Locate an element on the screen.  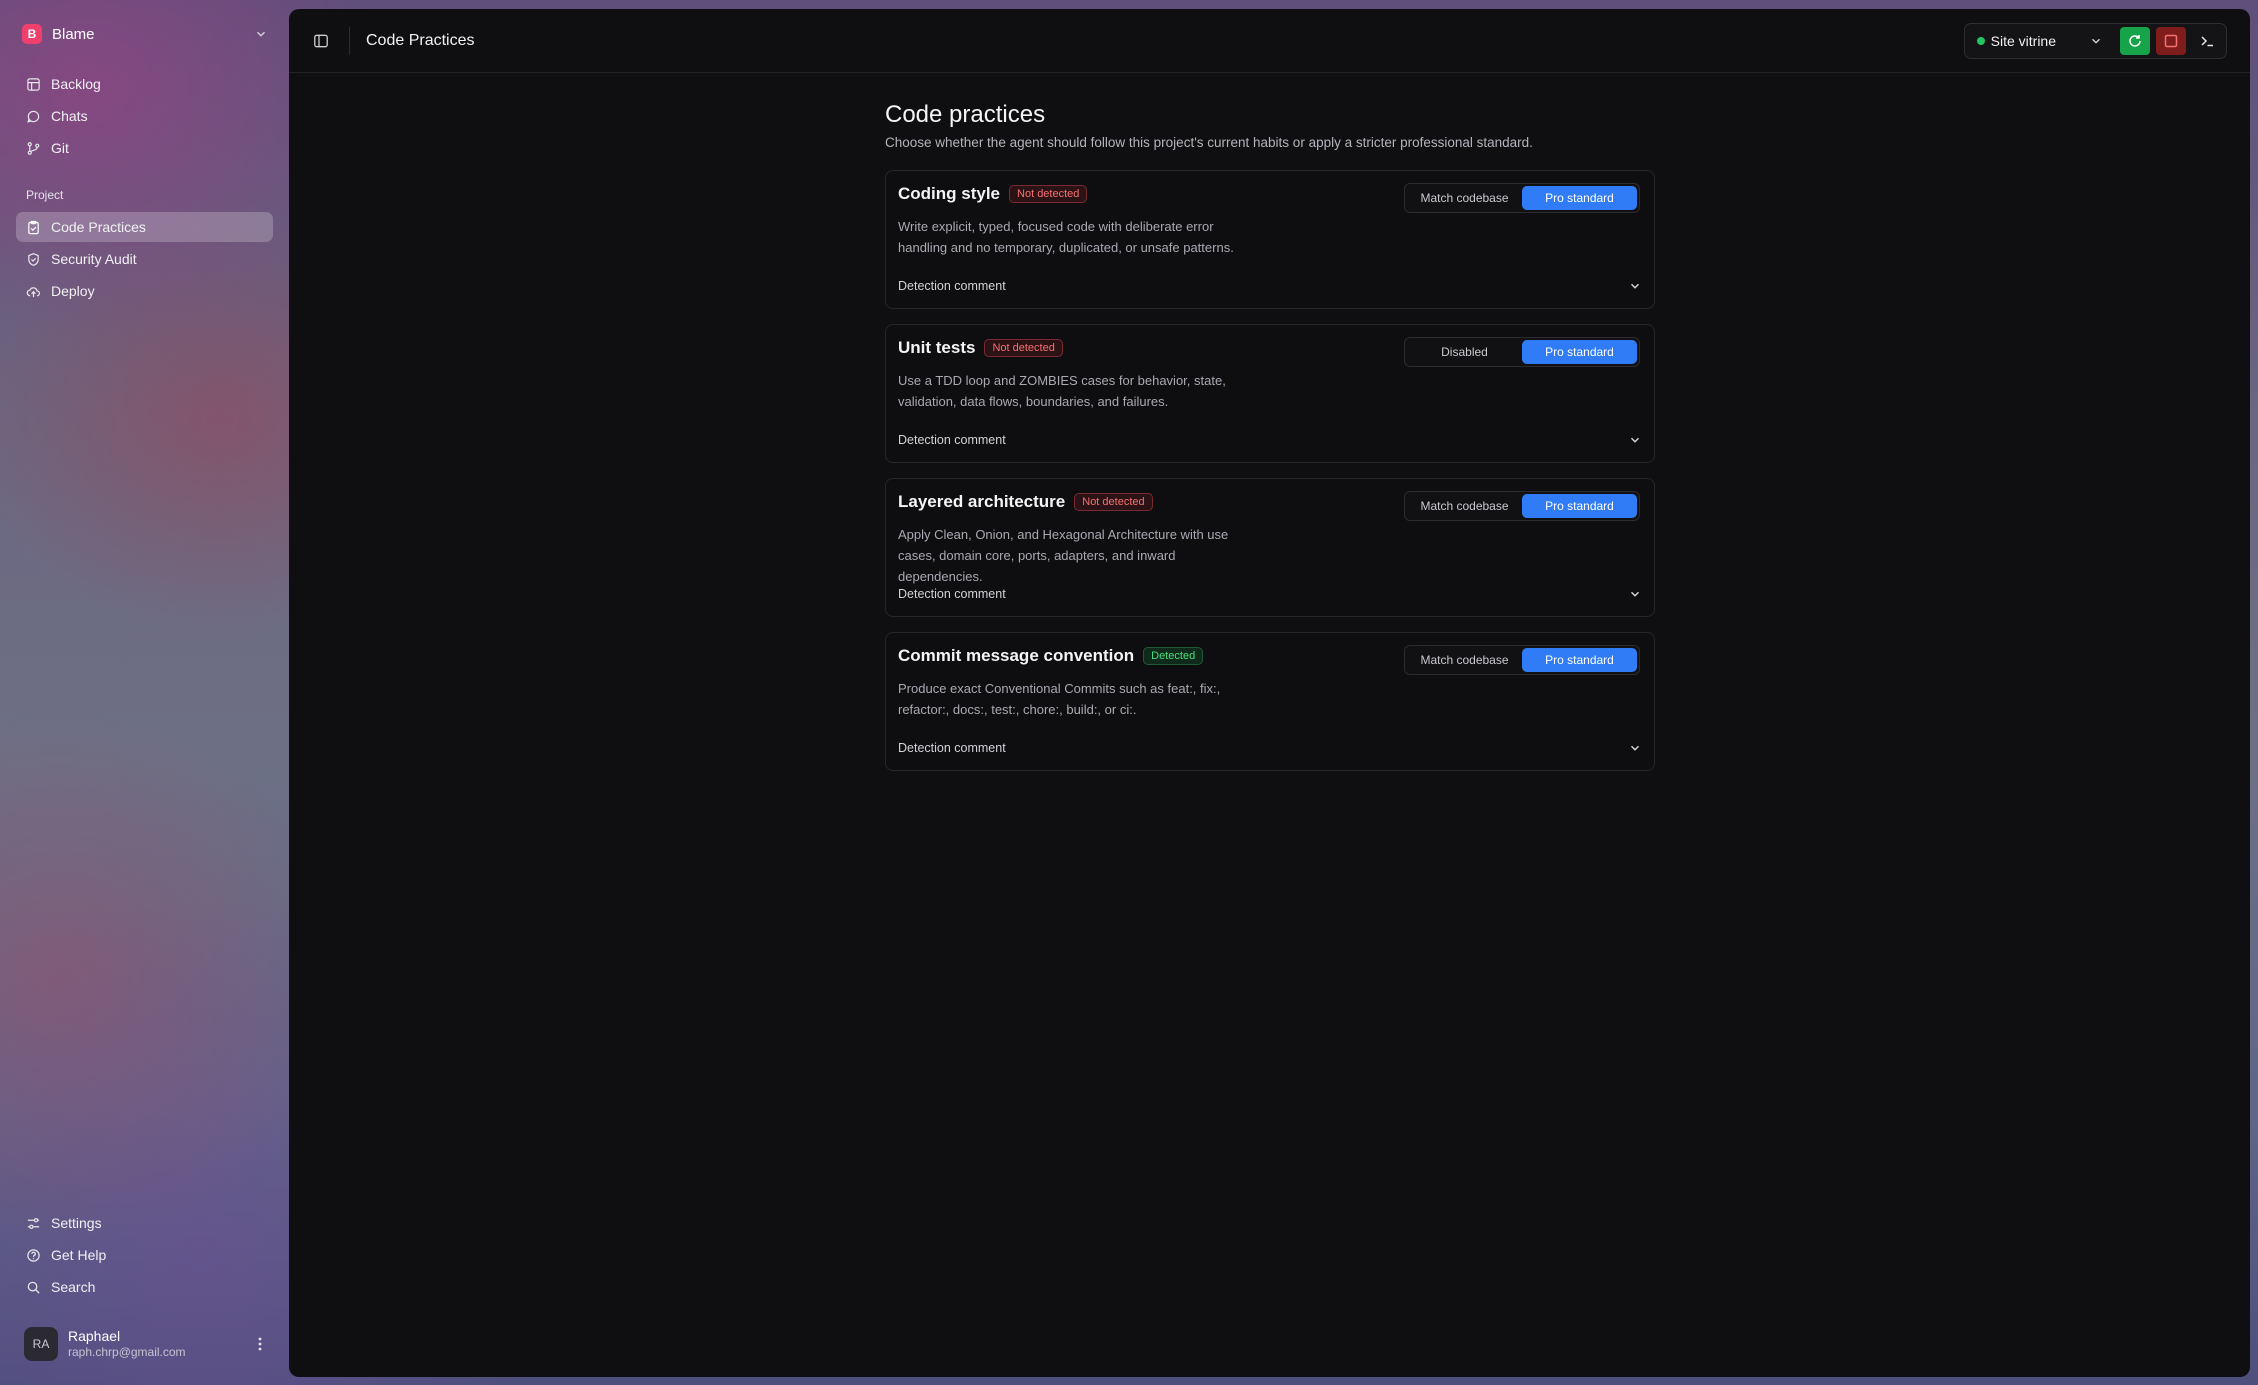
sidebar-item-label: Code Practices is located at coordinates (98, 227).